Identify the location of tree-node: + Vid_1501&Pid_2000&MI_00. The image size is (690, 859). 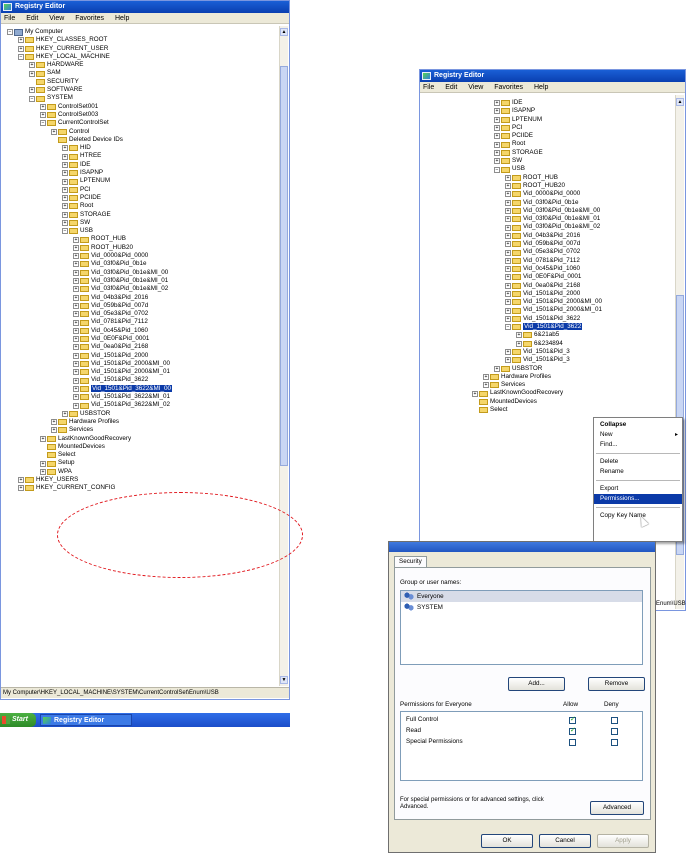
(140, 364).